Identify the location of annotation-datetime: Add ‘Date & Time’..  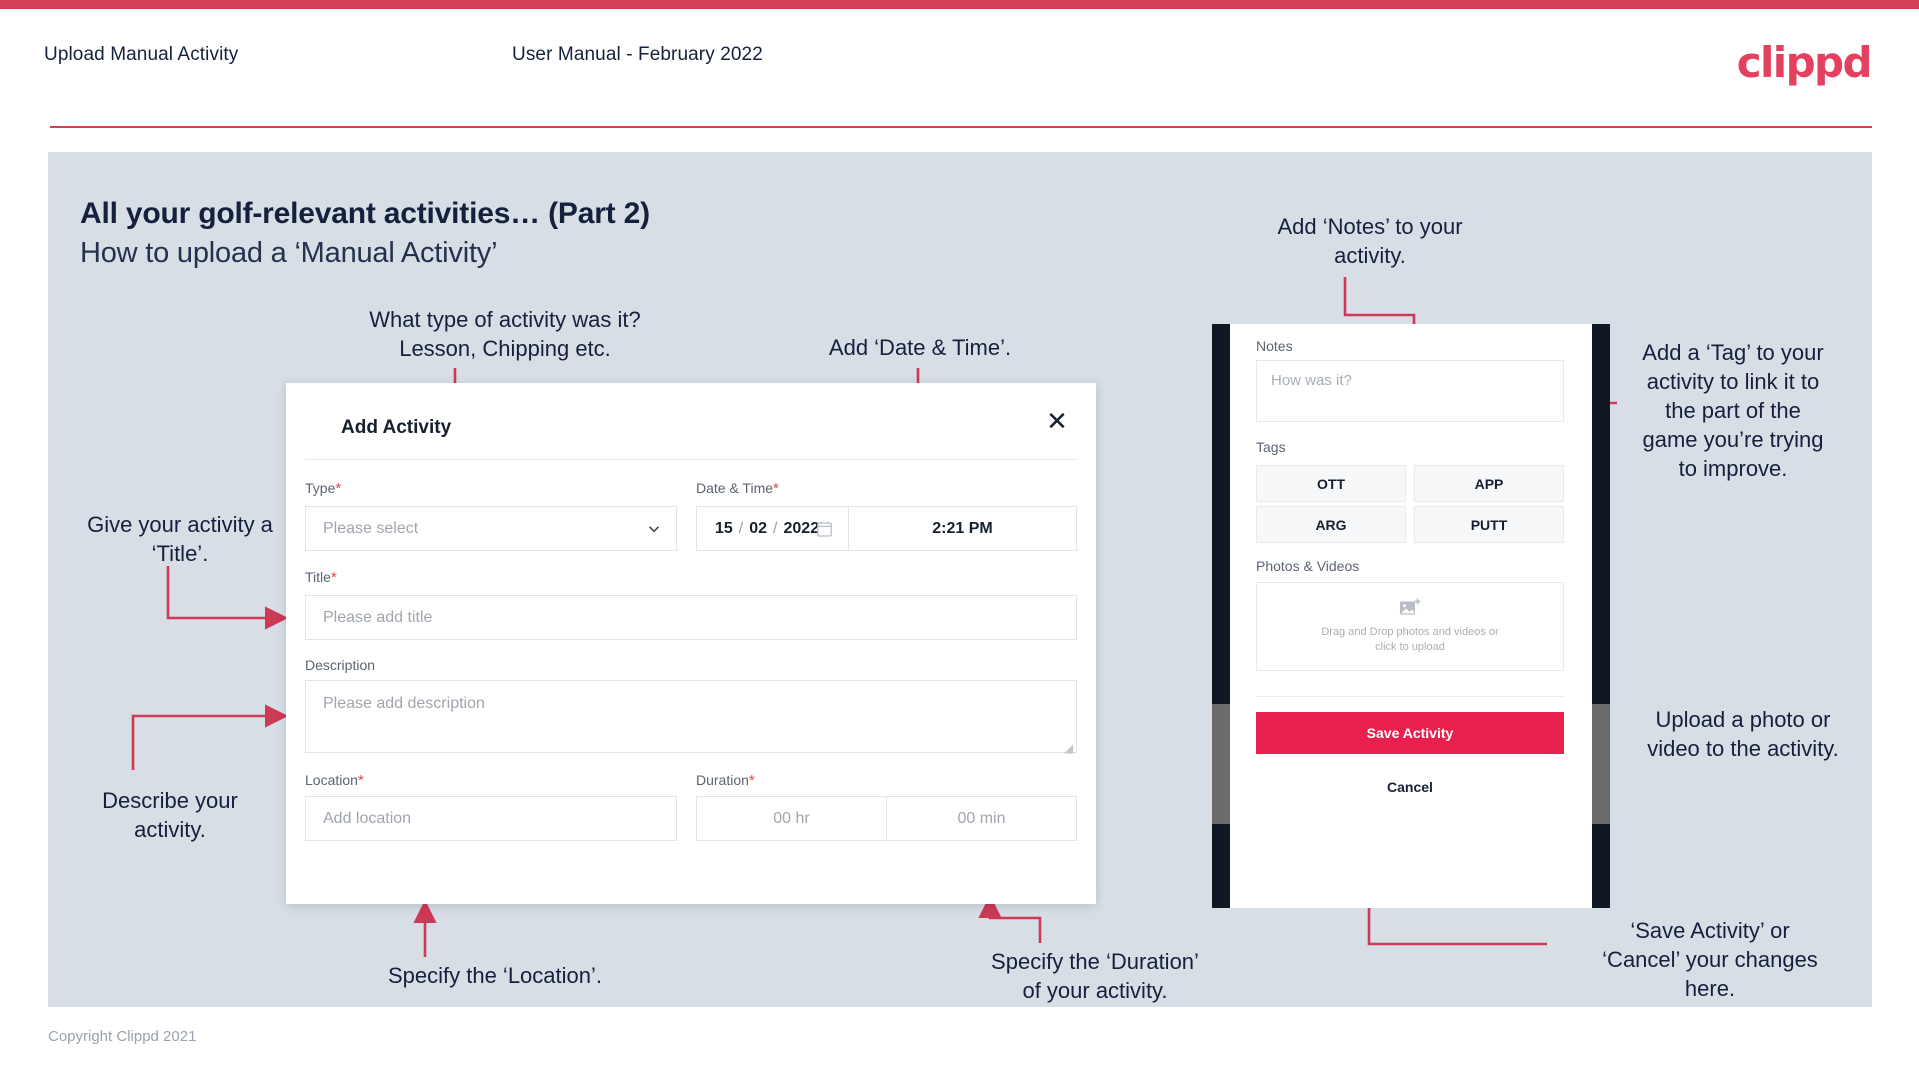
(920, 347).